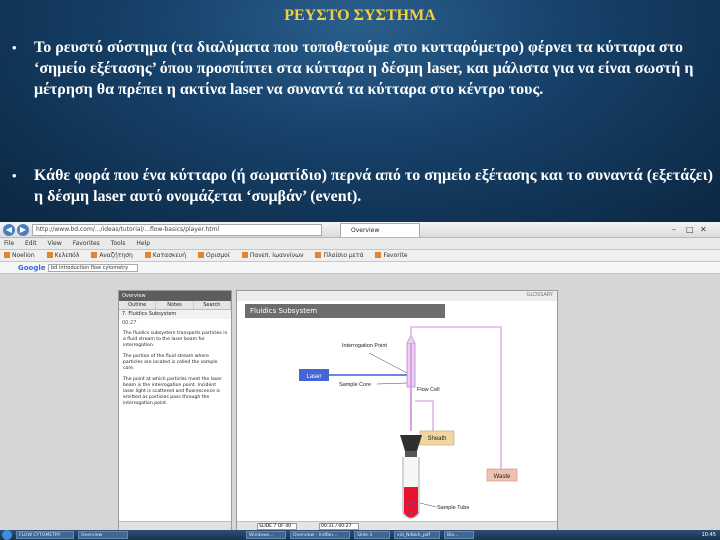  What do you see at coordinates (502, 477) in the screenshot?
I see `waste-label: Waste` at bounding box center [502, 477].